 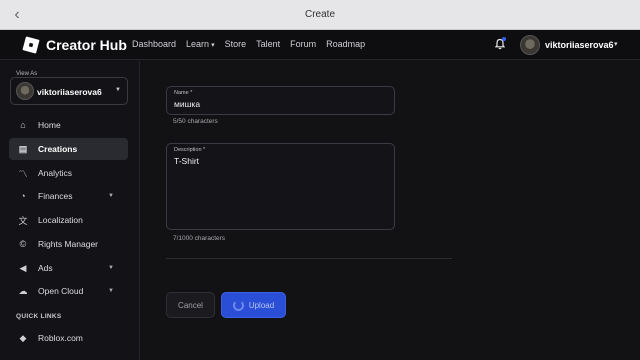 I want to click on description-field-value: T-Shirt, so click(x=186, y=161).